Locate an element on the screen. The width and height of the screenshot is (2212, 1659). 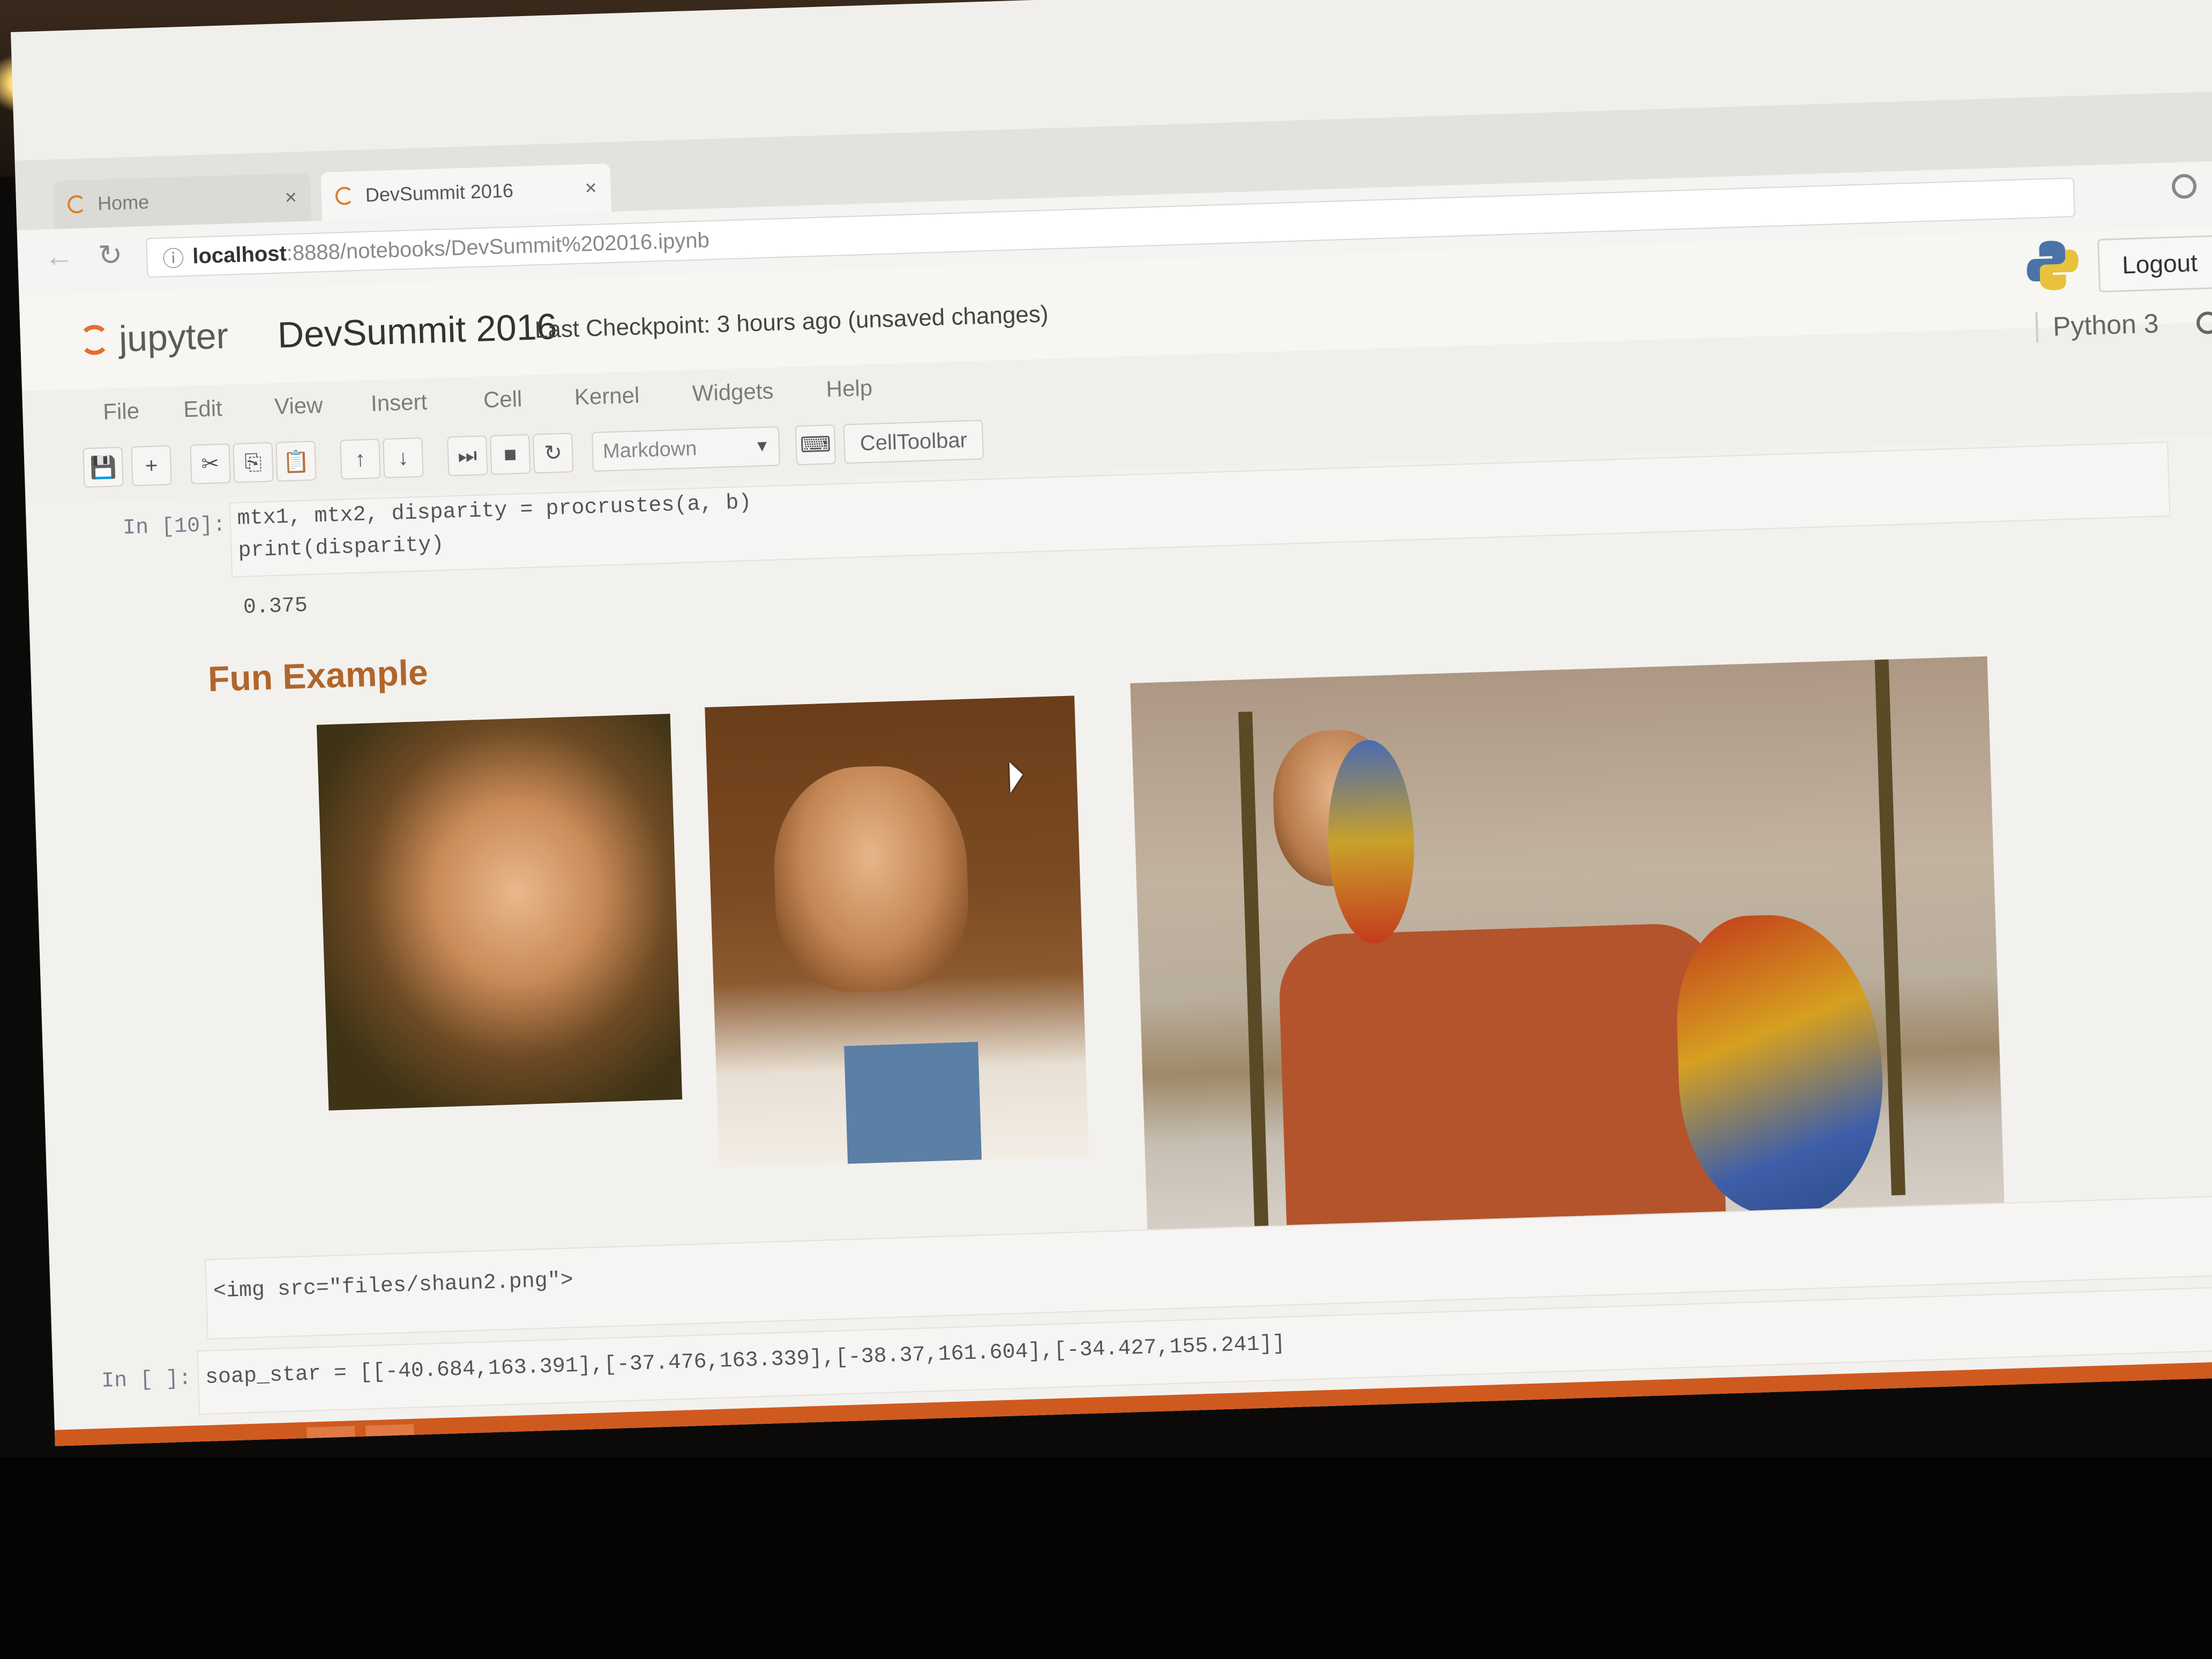
kernel-status-icon is located at coordinates (2204, 323).